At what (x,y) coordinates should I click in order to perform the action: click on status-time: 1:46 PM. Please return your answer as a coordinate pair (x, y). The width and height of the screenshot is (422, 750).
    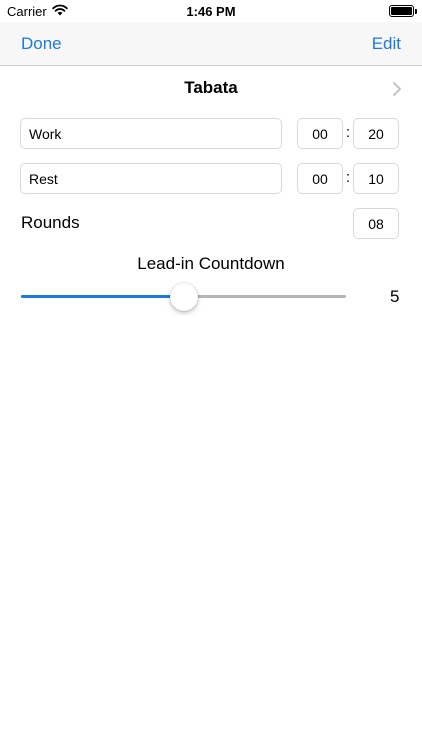
    Looking at the image, I should click on (211, 11).